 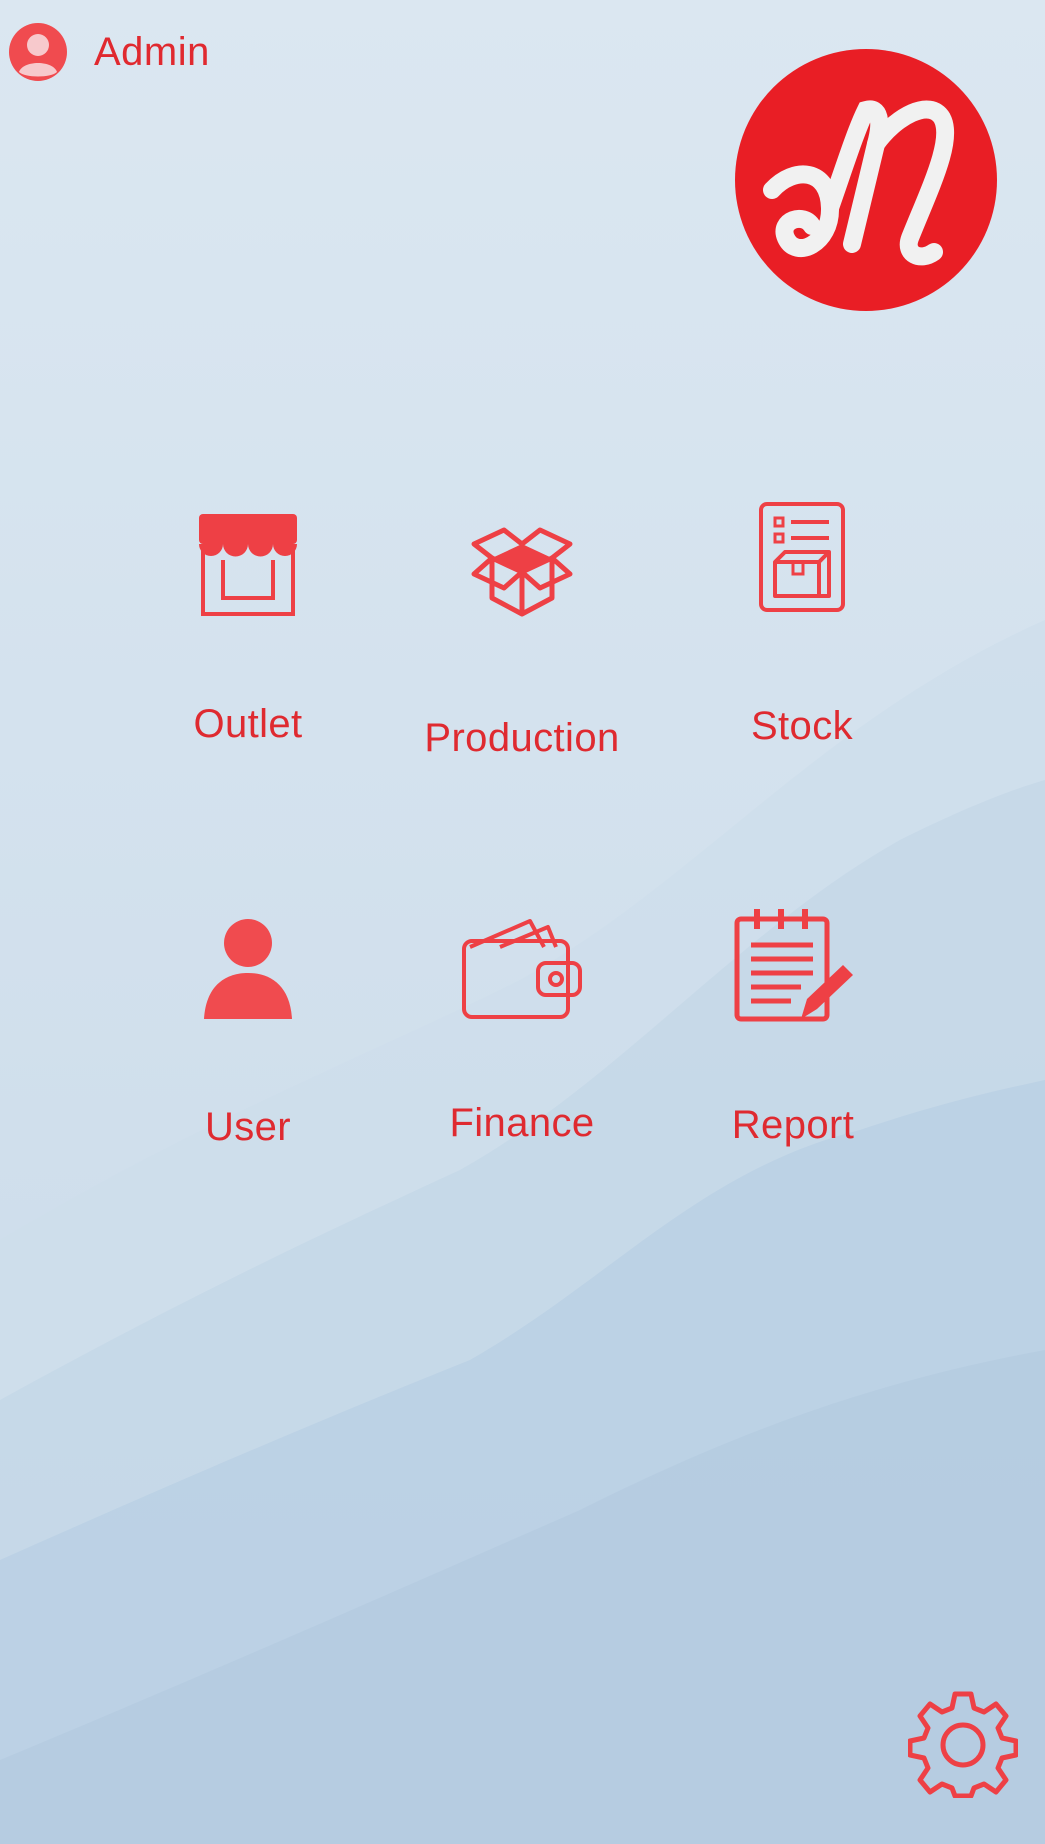 I want to click on person-icon, so click(x=248, y=969).